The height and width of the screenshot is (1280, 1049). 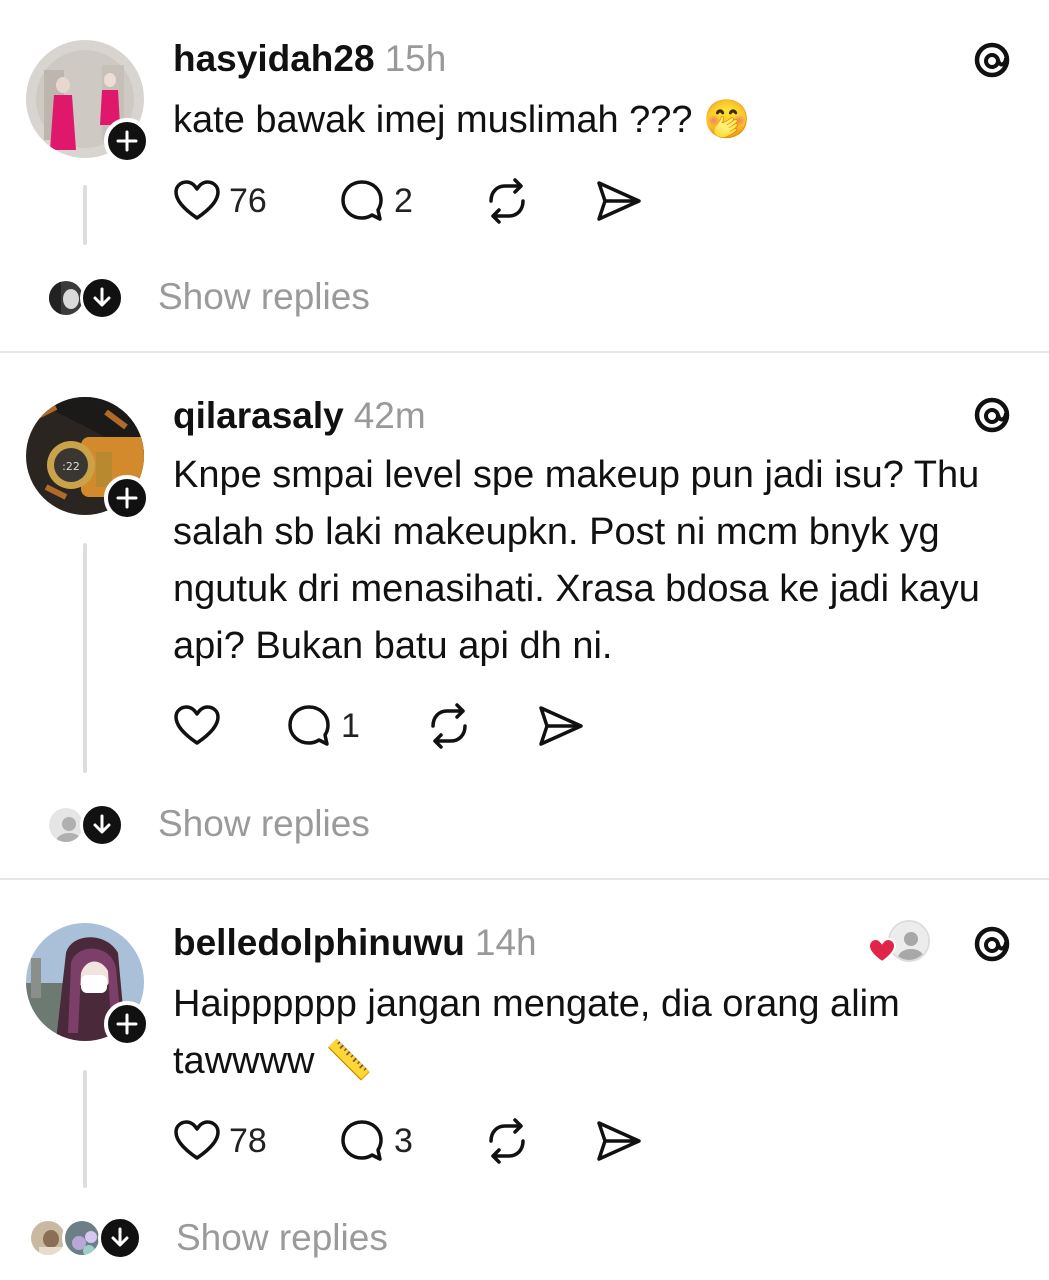 I want to click on reply-count: 1, so click(x=350, y=725).